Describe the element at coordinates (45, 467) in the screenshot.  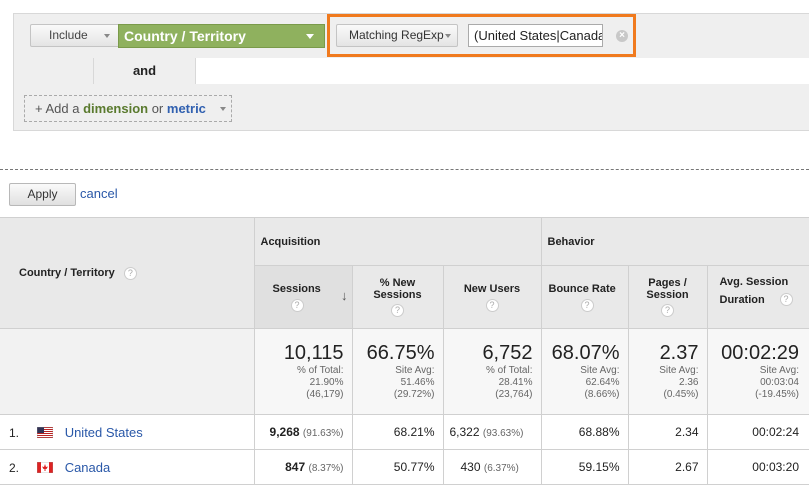
I see `canada-flag-icon` at that location.